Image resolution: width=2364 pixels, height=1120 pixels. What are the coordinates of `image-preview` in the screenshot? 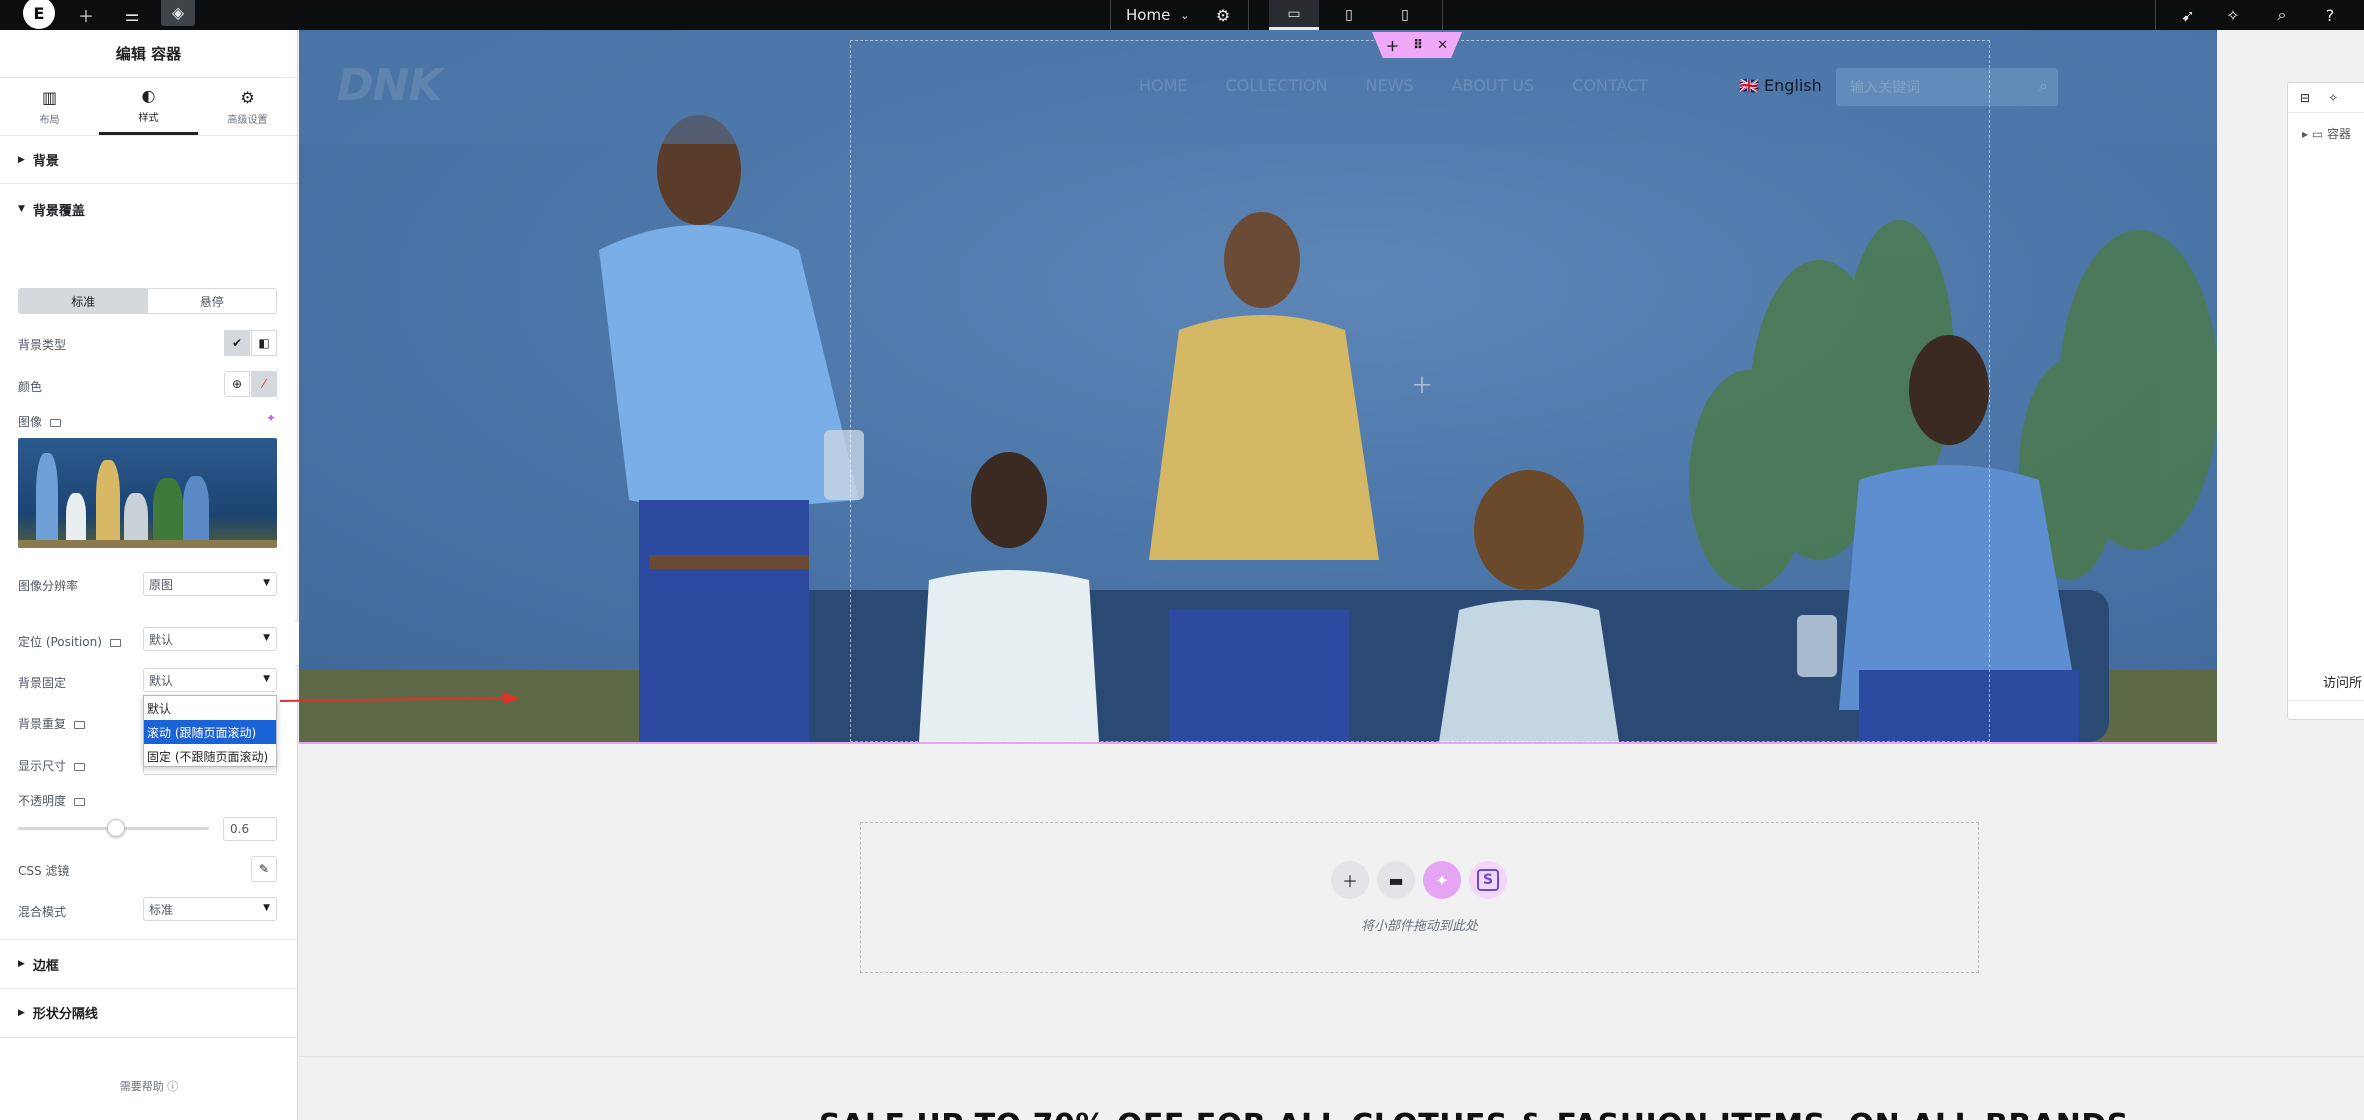 It's located at (147, 493).